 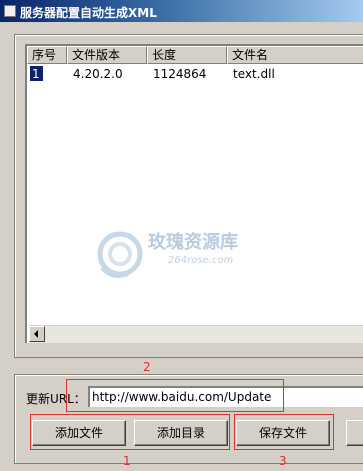 What do you see at coordinates (37, 334) in the screenshot?
I see `scroll-left-arrow-icon` at bounding box center [37, 334].